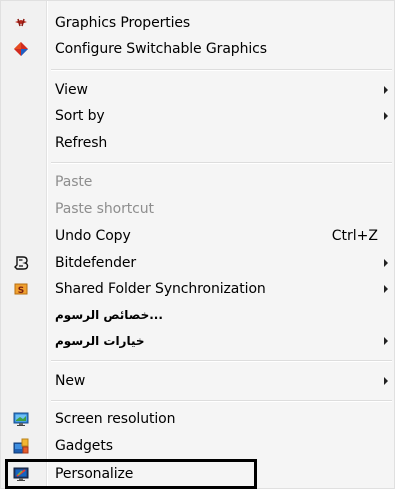 Image resolution: width=395 pixels, height=489 pixels. I want to click on menu-item-label: Sort by, so click(80, 116).